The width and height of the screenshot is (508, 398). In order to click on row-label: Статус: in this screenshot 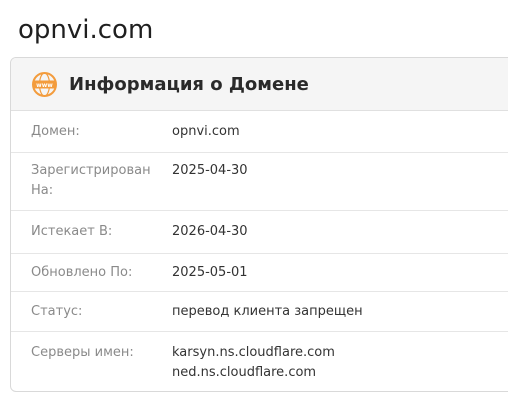, I will do `click(57, 311)`.